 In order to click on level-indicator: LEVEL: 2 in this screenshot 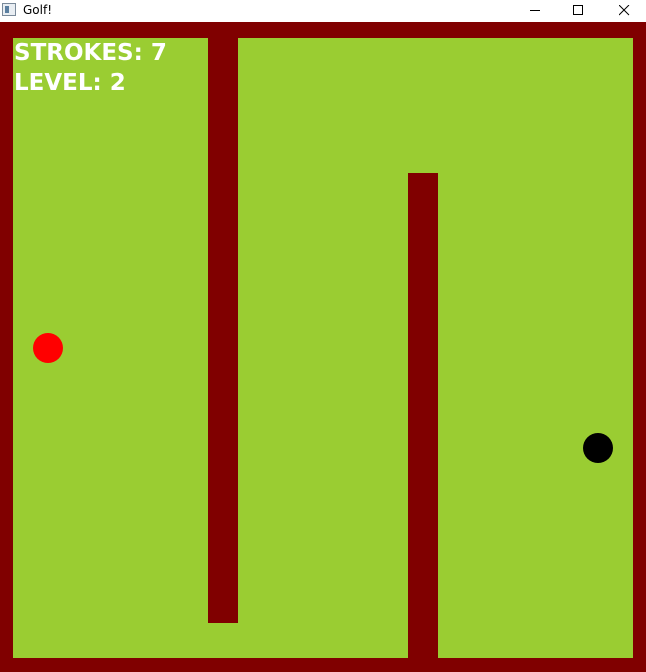, I will do `click(70, 83)`.